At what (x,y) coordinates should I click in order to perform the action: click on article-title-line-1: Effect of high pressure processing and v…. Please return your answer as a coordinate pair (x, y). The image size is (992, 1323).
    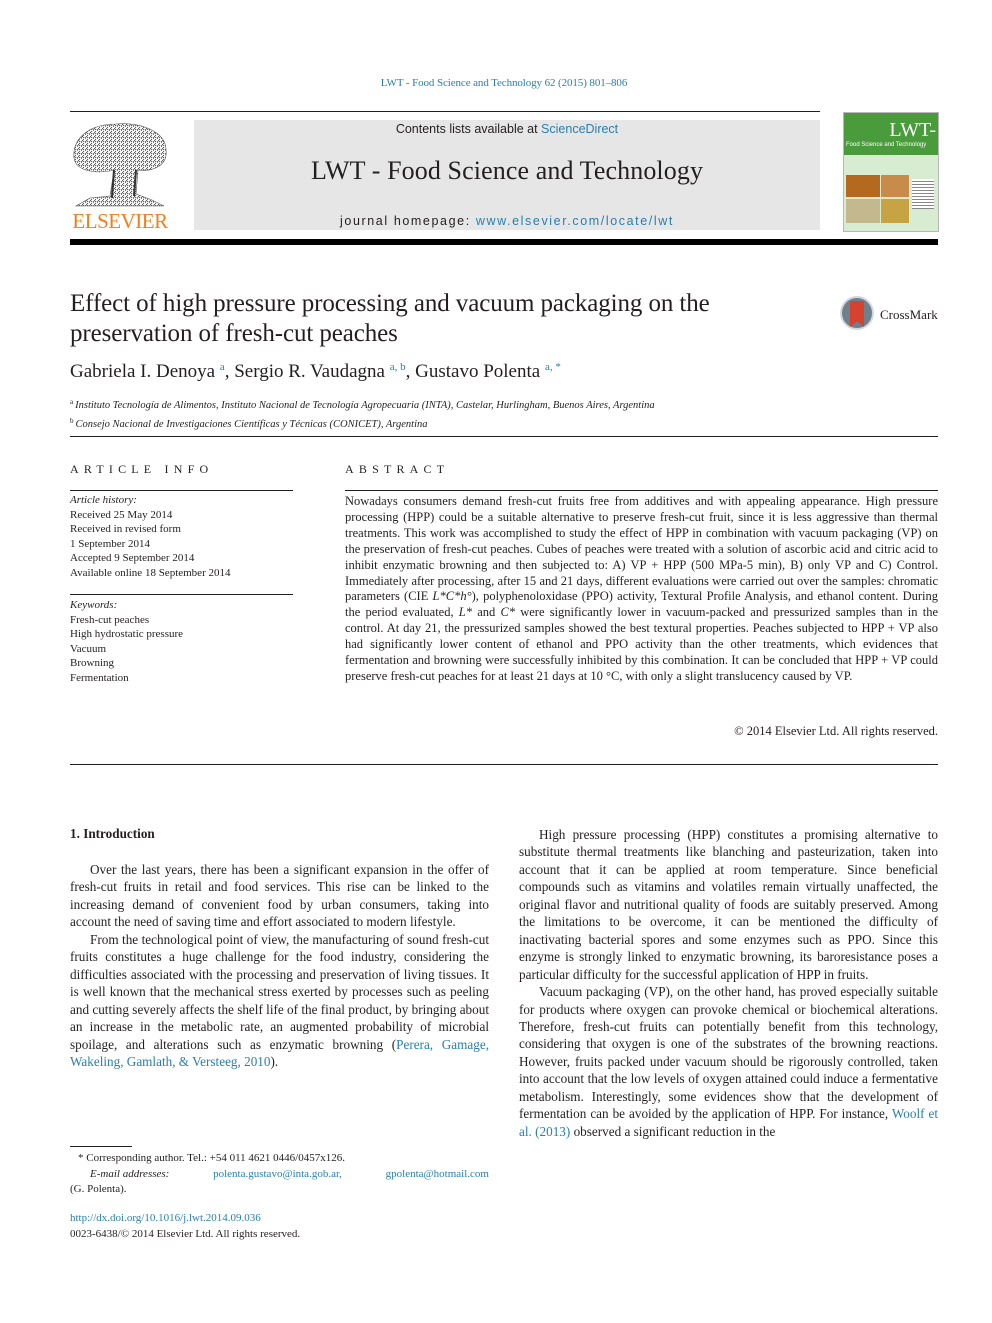
    Looking at the image, I should click on (390, 303).